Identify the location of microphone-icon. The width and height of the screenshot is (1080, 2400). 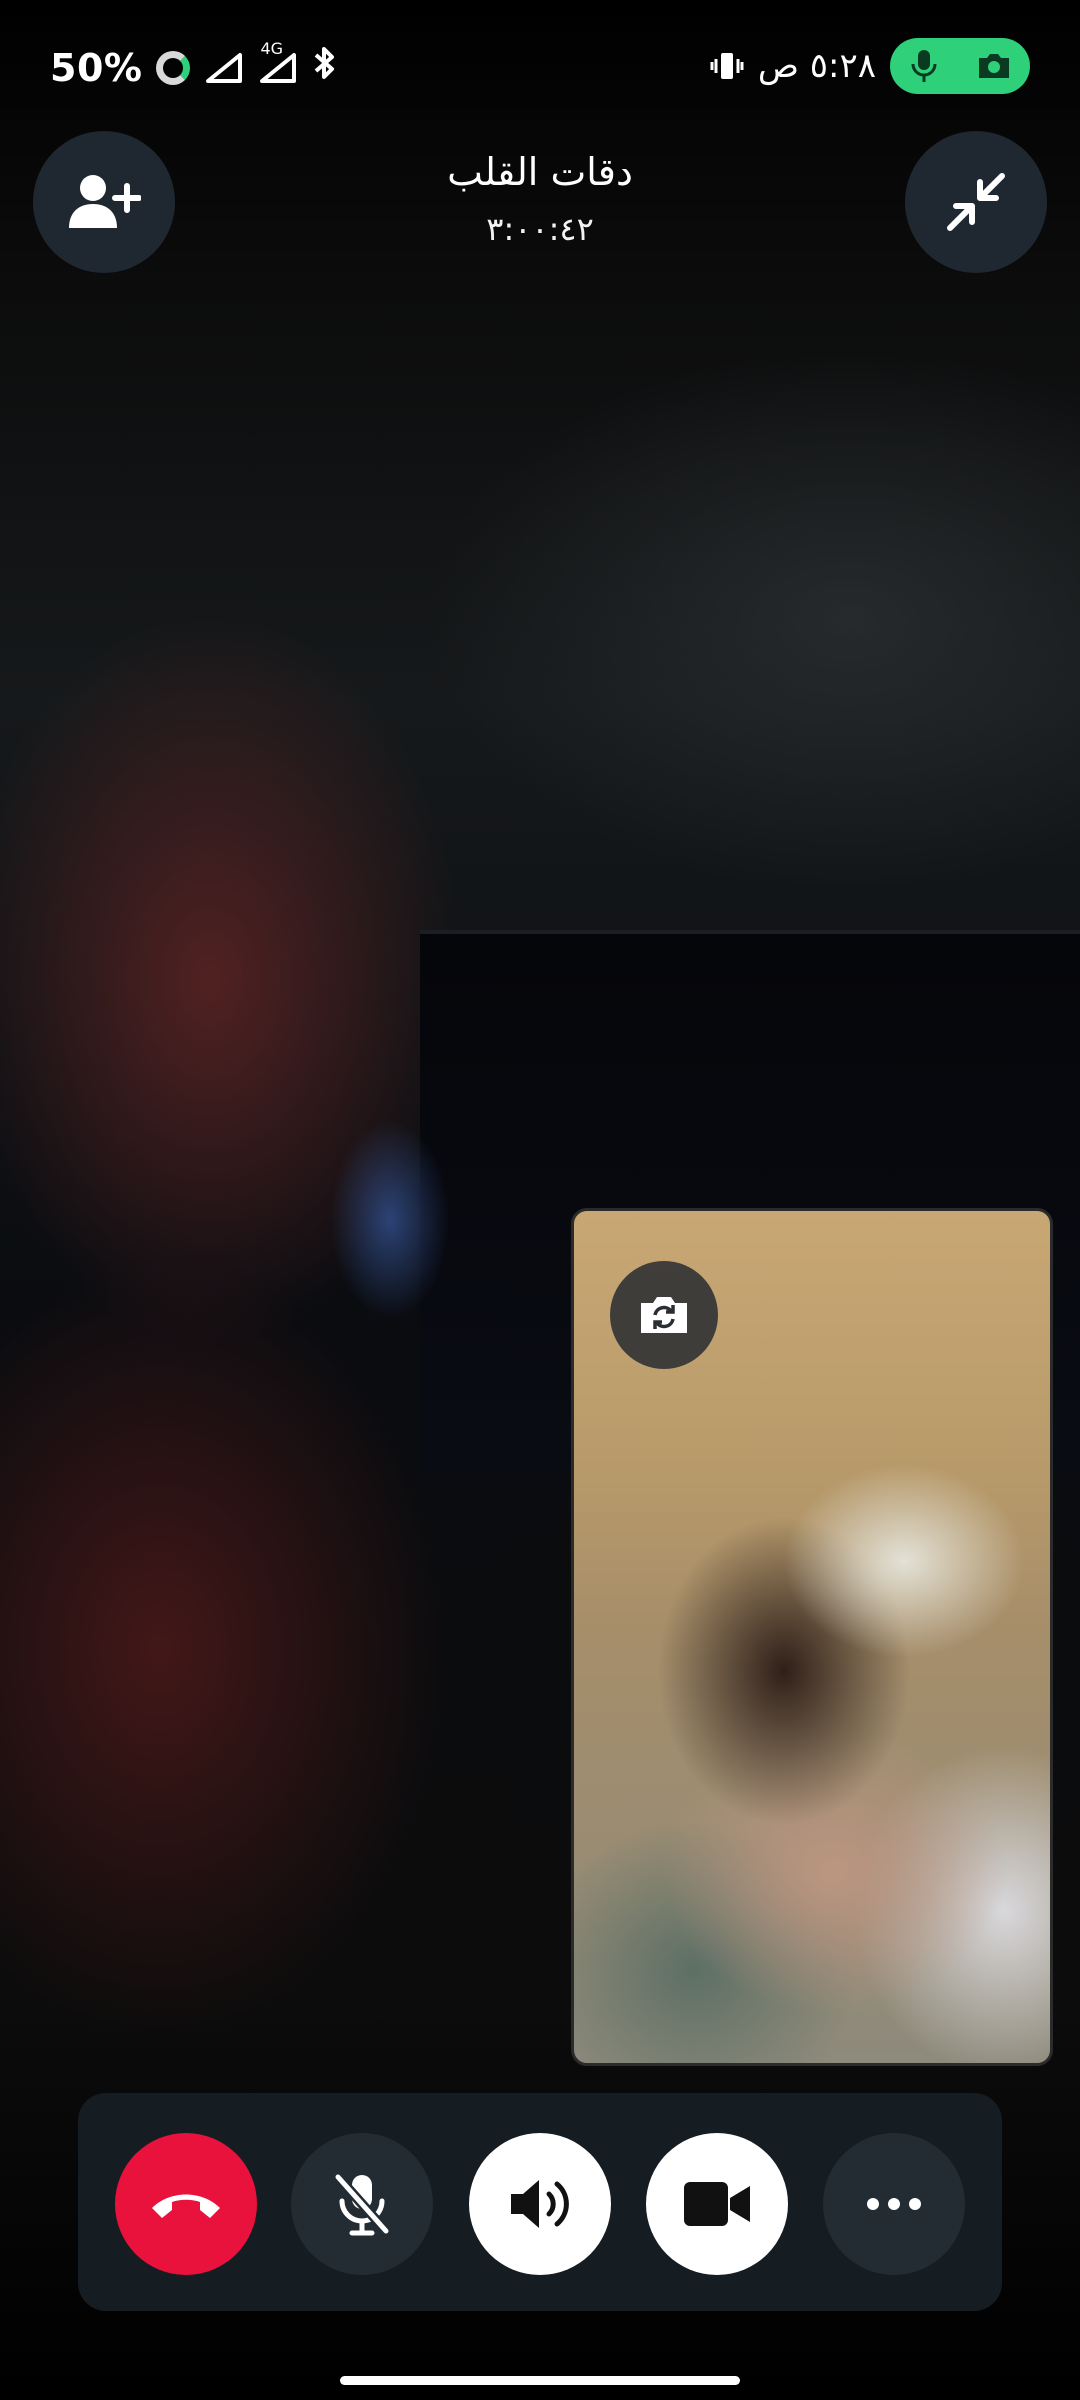
(923, 66).